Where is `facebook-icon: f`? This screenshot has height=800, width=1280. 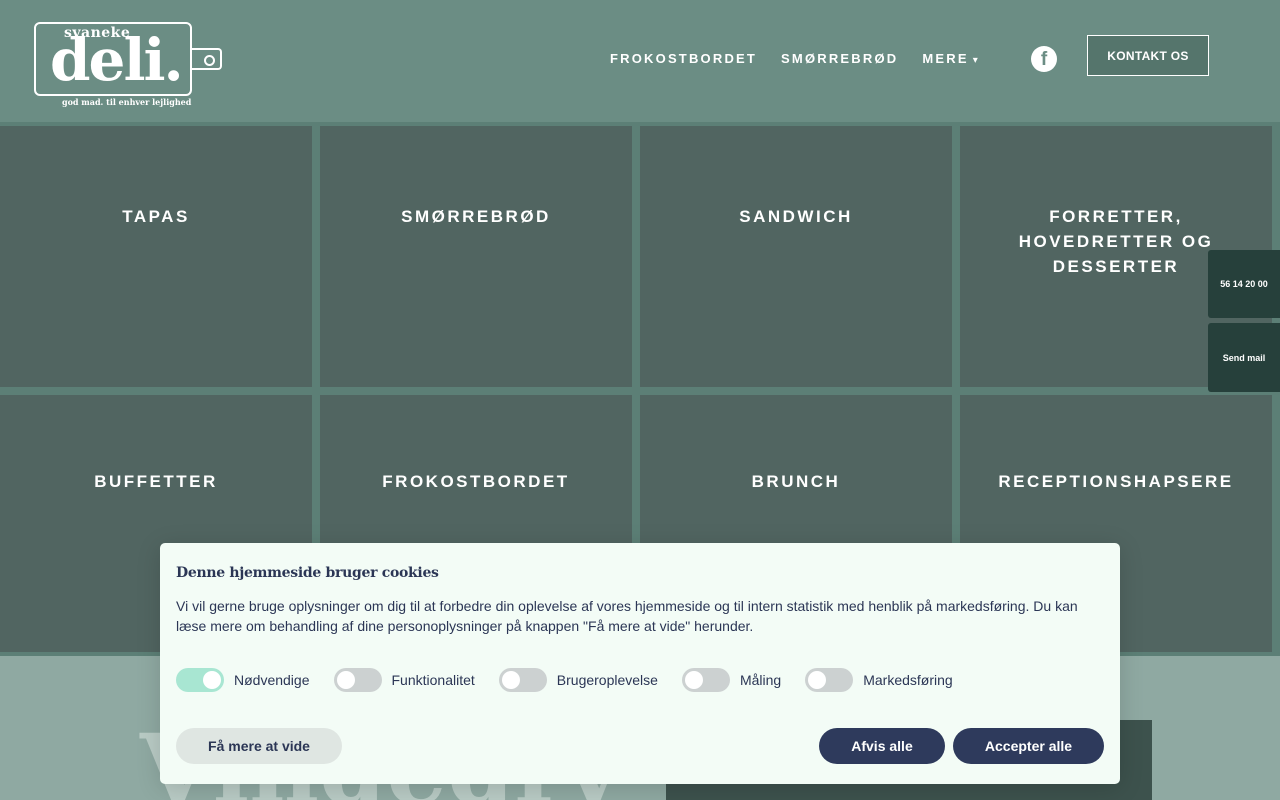 facebook-icon: f is located at coordinates (1044, 59).